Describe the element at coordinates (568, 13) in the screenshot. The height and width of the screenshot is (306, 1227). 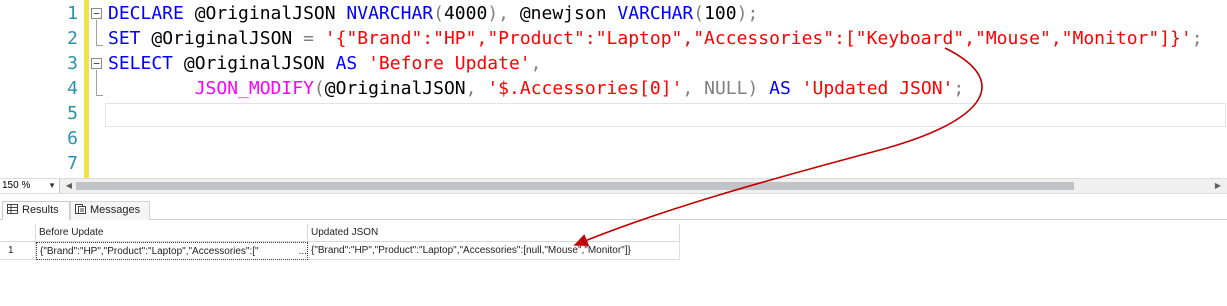
I see `code-token: @newjson` at that location.